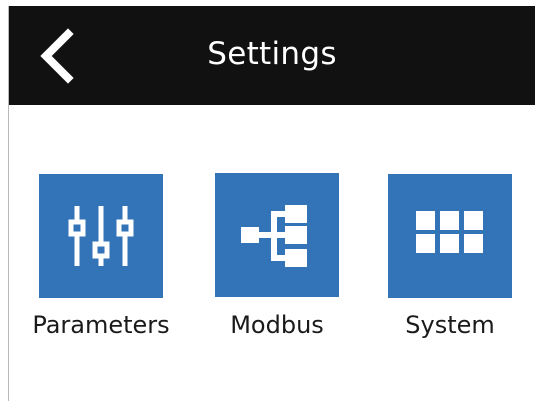 The image size is (535, 401). I want to click on system-label: System, so click(450, 325).